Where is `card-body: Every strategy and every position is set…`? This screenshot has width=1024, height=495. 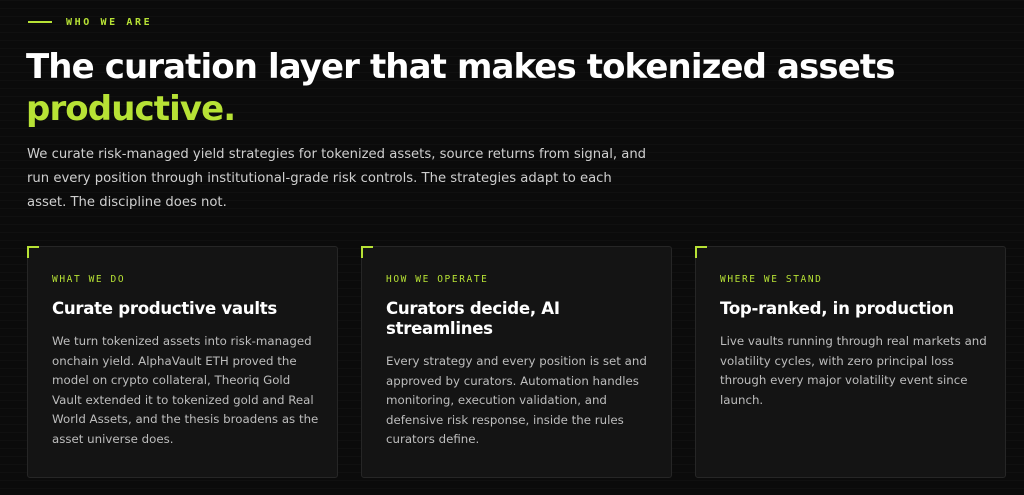
card-body: Every strategy and every position is set… is located at coordinates (516, 400).